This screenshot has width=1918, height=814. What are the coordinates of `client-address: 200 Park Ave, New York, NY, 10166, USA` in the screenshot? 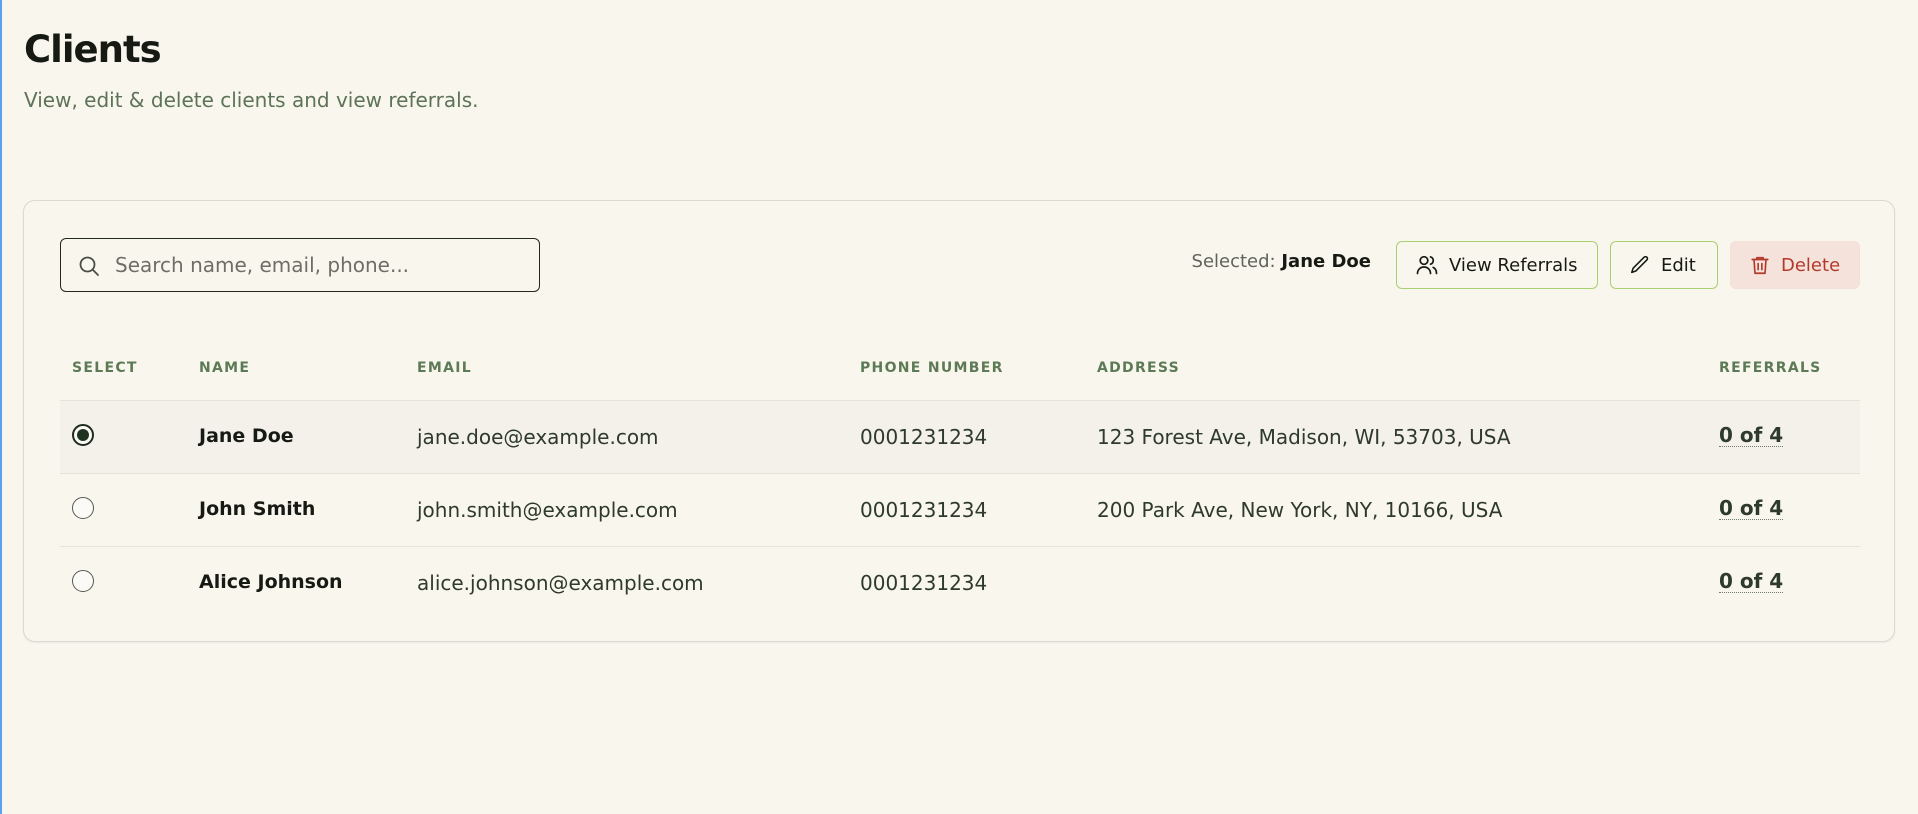 It's located at (1300, 510).